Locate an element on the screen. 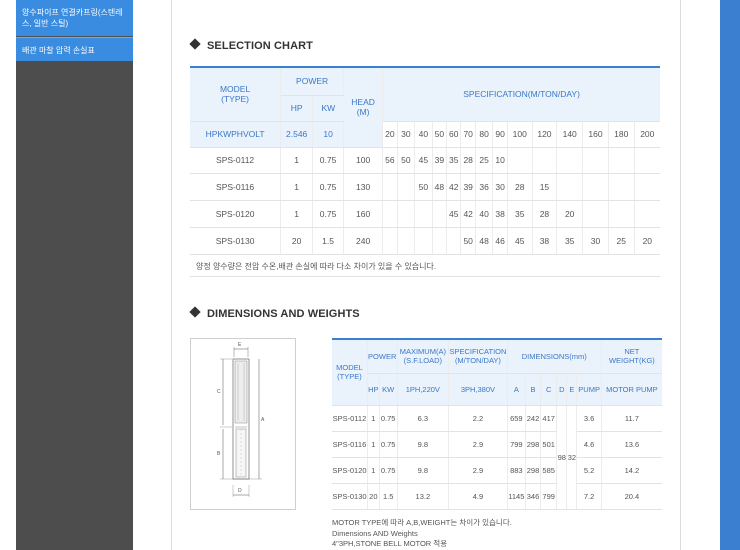 Image resolution: width=740 pixels, height=550 pixels. dim-a-header: A is located at coordinates (516, 389).